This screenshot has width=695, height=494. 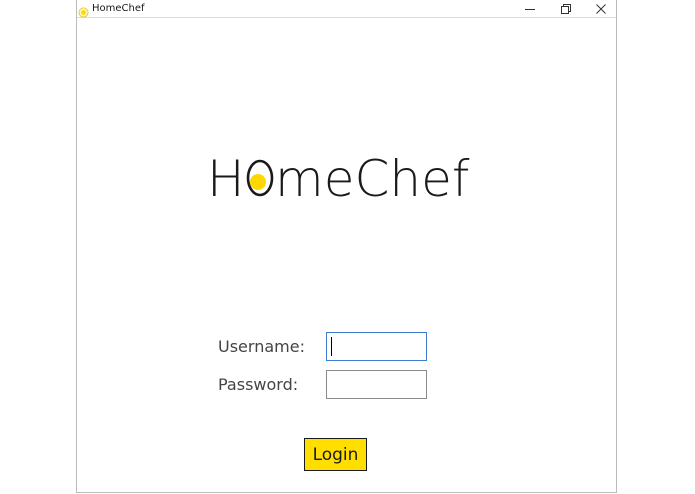 I want to click on logo-letter-h: H, so click(x=226, y=178).